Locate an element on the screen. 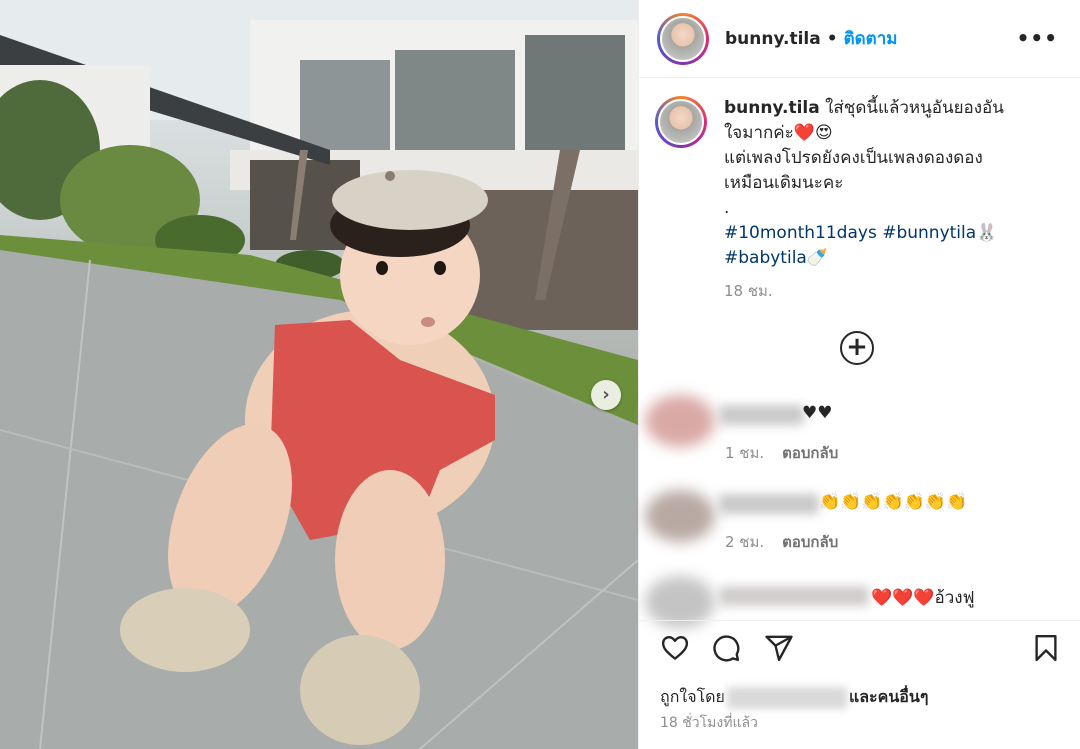 The image size is (1080, 749). caption-line-5: . is located at coordinates (727, 208).